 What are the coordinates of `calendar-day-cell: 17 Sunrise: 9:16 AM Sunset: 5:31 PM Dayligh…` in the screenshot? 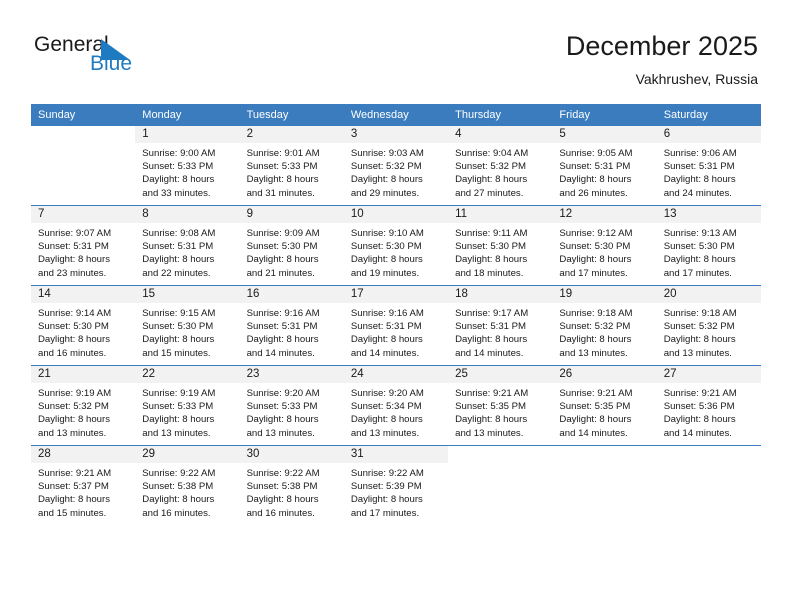 It's located at (396, 325).